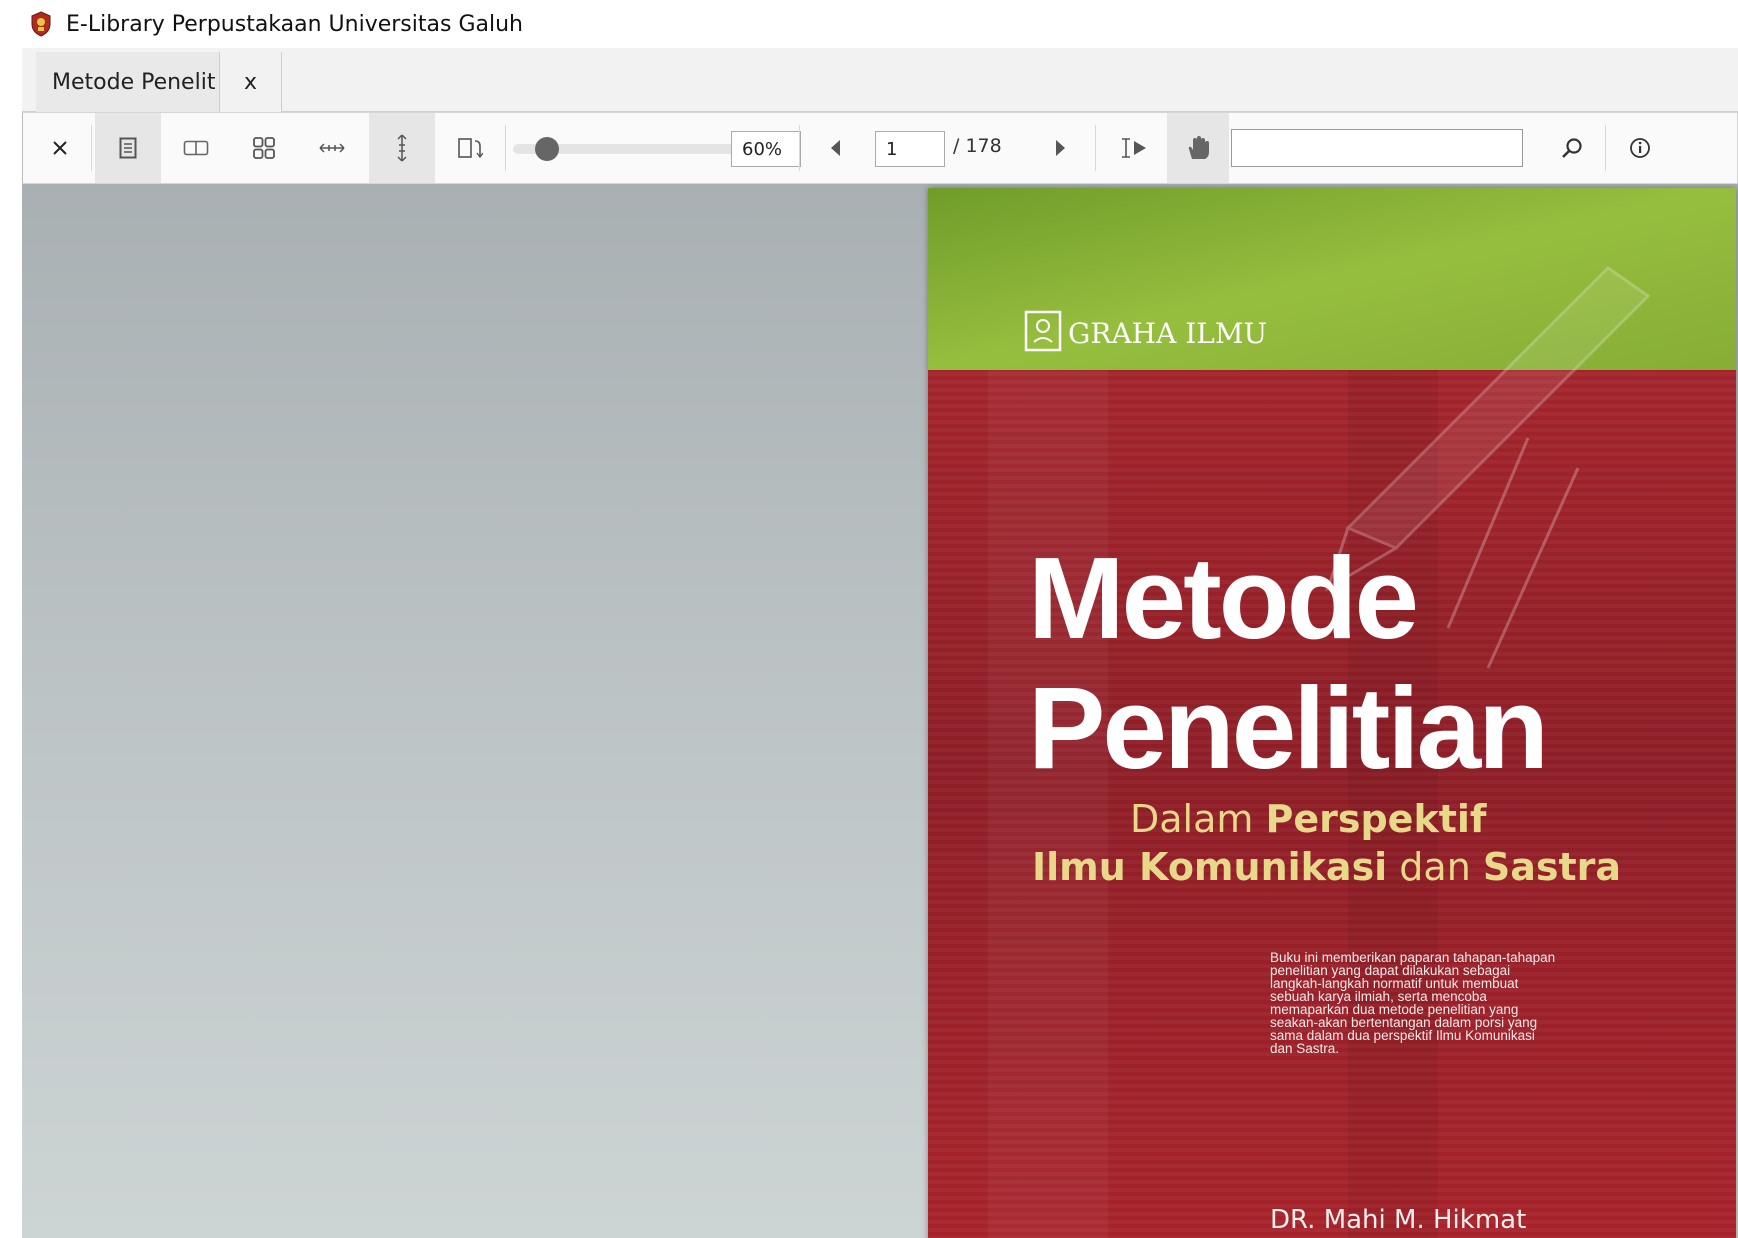 This screenshot has height=1238, width=1738. I want to click on book-subtitle-line2: Ilmu Komunikasi dan Sastra, so click(1326, 867).